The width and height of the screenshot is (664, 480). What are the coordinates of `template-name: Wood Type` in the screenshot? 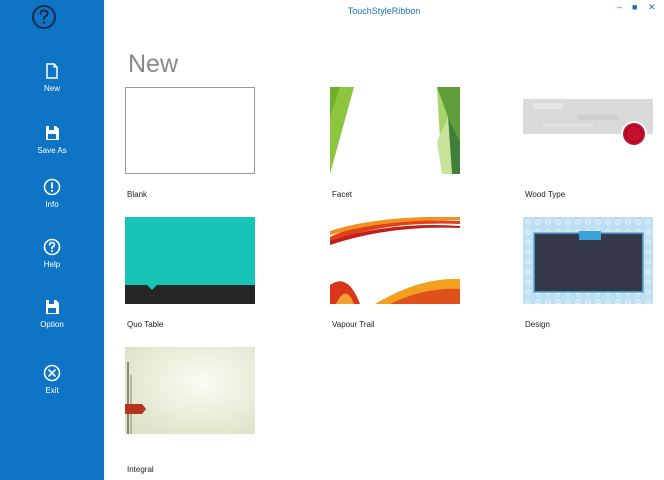 It's located at (545, 194).